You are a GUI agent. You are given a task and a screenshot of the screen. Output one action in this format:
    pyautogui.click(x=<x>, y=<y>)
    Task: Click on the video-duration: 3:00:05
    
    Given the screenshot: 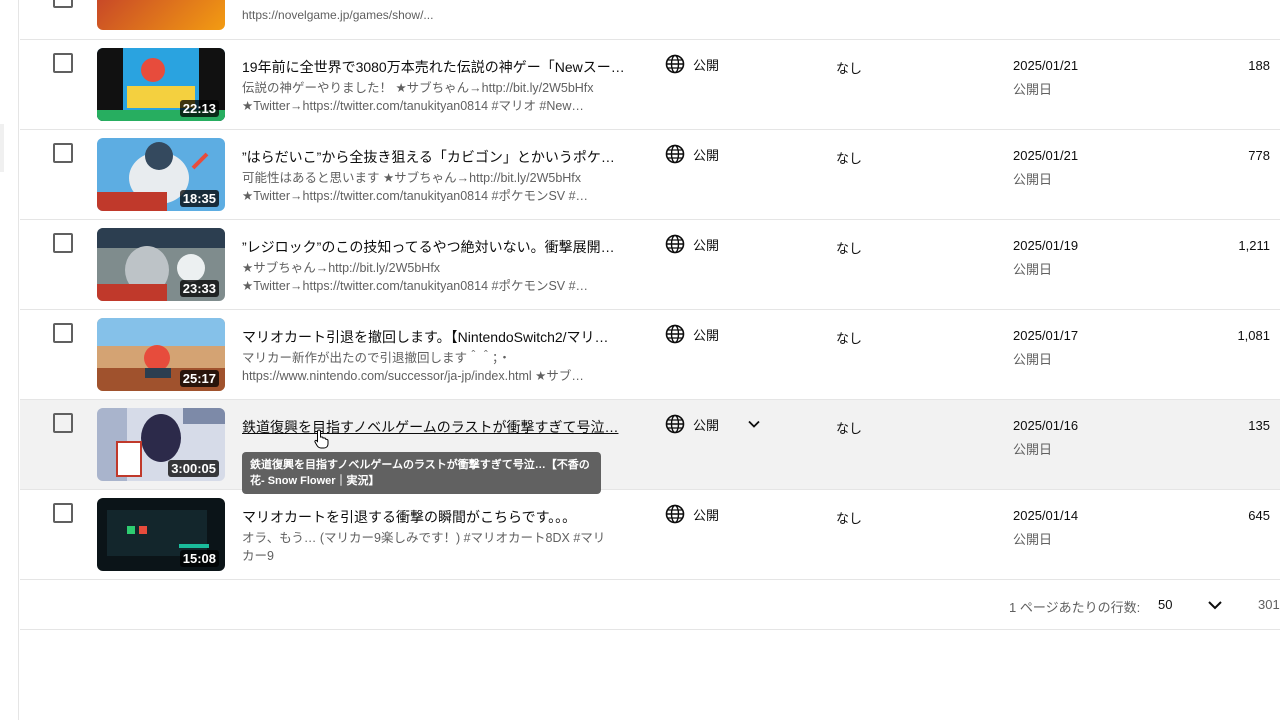 What is the action you would take?
    pyautogui.click(x=193, y=468)
    